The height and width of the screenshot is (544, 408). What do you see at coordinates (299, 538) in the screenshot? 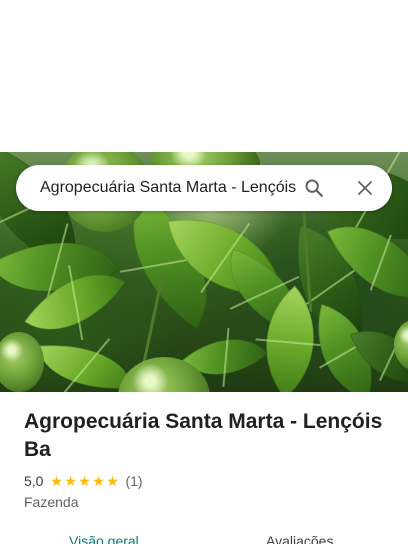
I see `tab-reviews: Avaliações` at bounding box center [299, 538].